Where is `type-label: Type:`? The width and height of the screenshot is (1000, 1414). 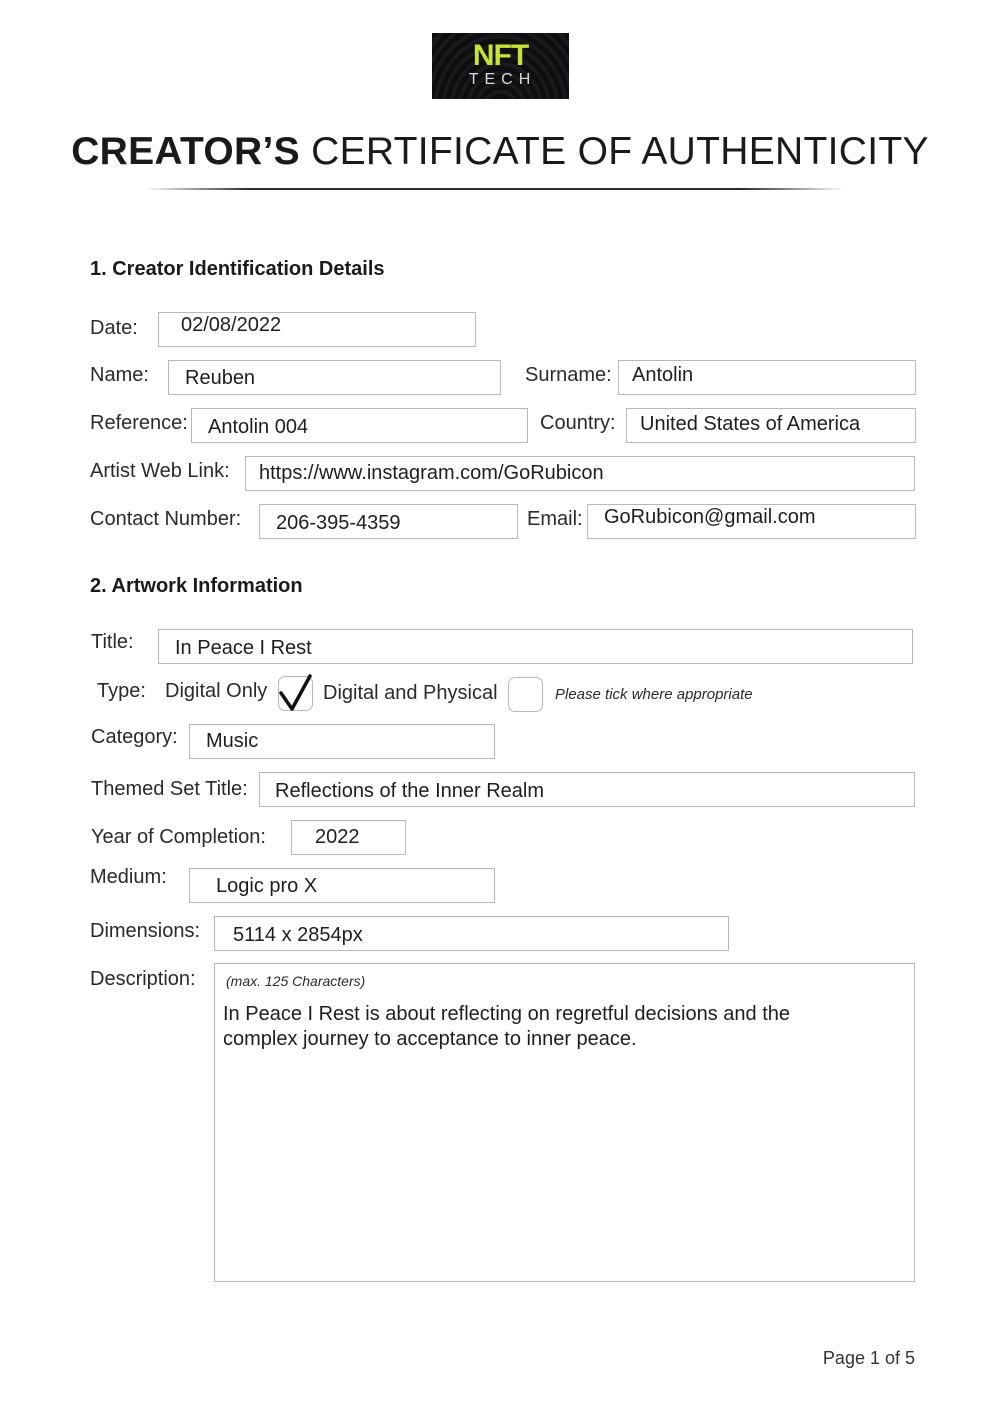 type-label: Type: is located at coordinates (121, 691).